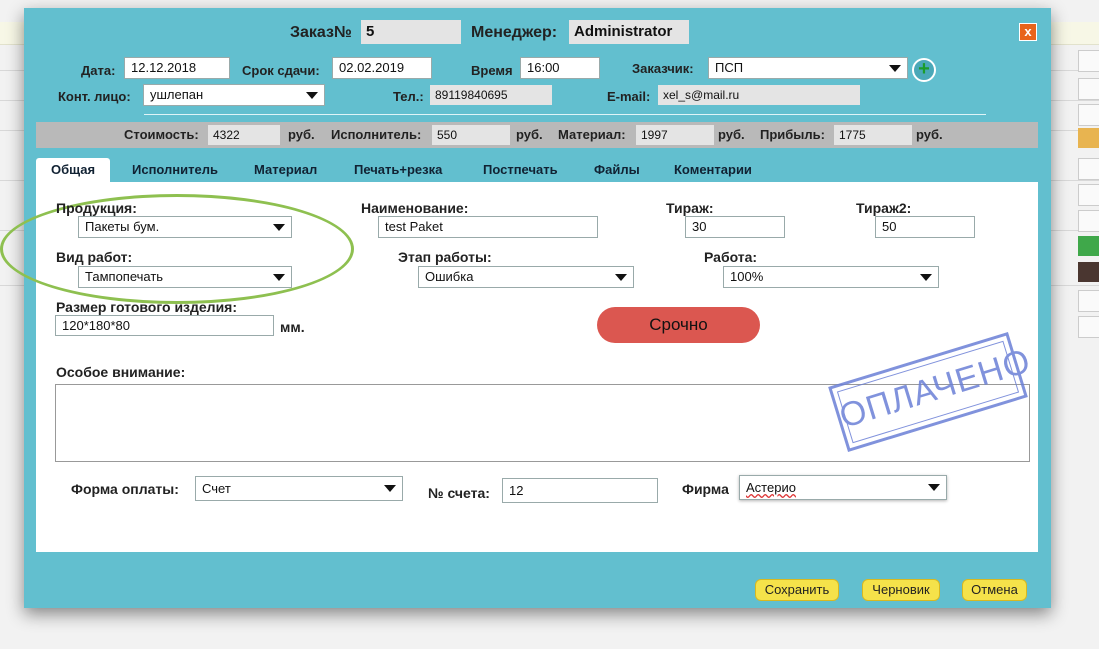 The height and width of the screenshot is (649, 1099). Describe the element at coordinates (244, 135) in the screenshot. I see `cost-field: 4322` at that location.